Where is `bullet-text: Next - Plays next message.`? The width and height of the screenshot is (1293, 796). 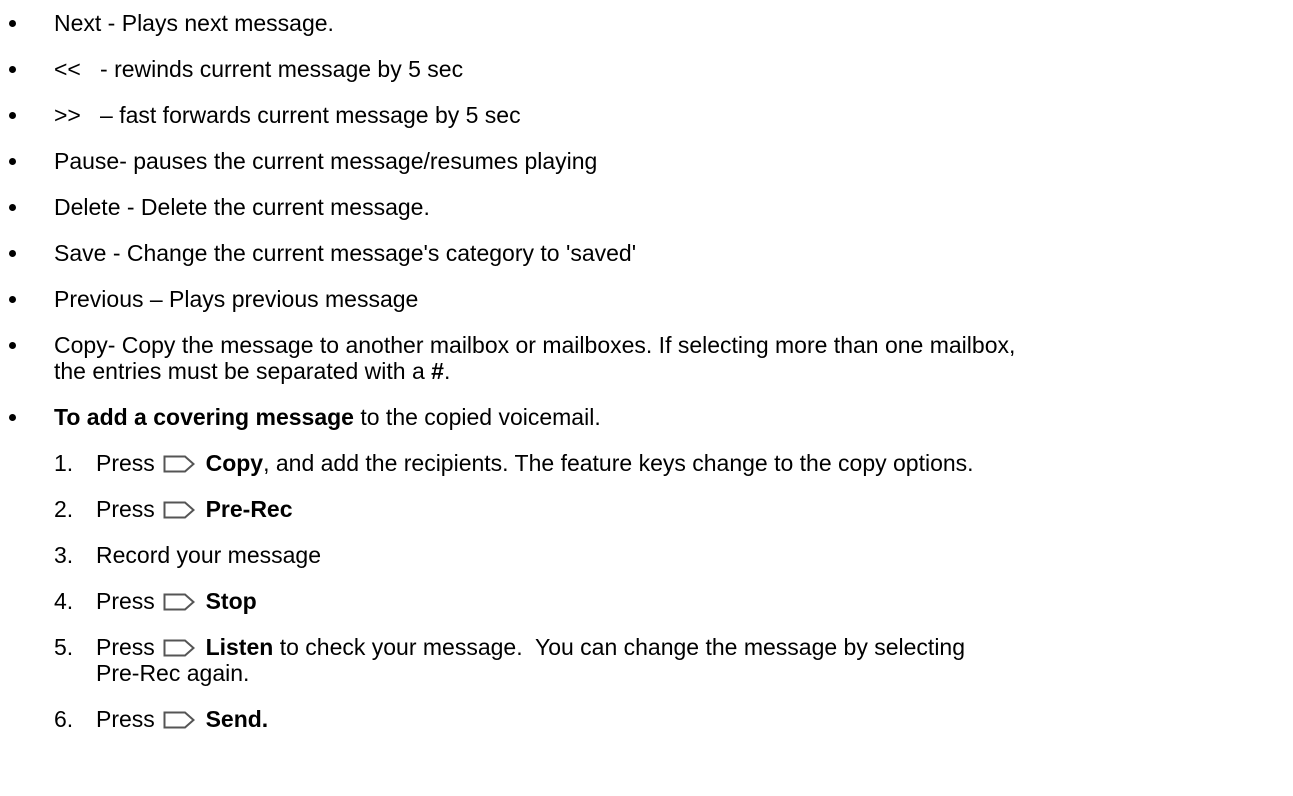
bullet-text: Next - Plays next message. is located at coordinates (194, 23).